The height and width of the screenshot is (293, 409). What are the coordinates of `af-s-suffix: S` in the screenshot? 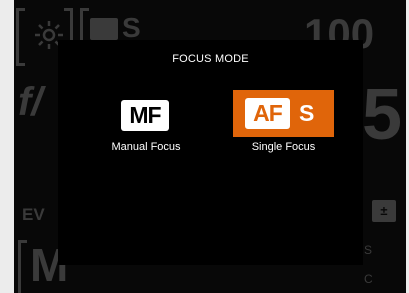 It's located at (307, 113).